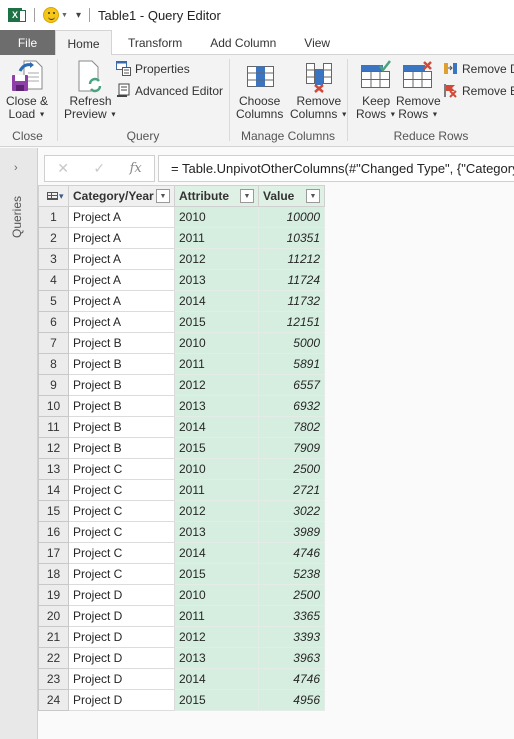  What do you see at coordinates (317, 42) in the screenshot?
I see `tab-view: View` at bounding box center [317, 42].